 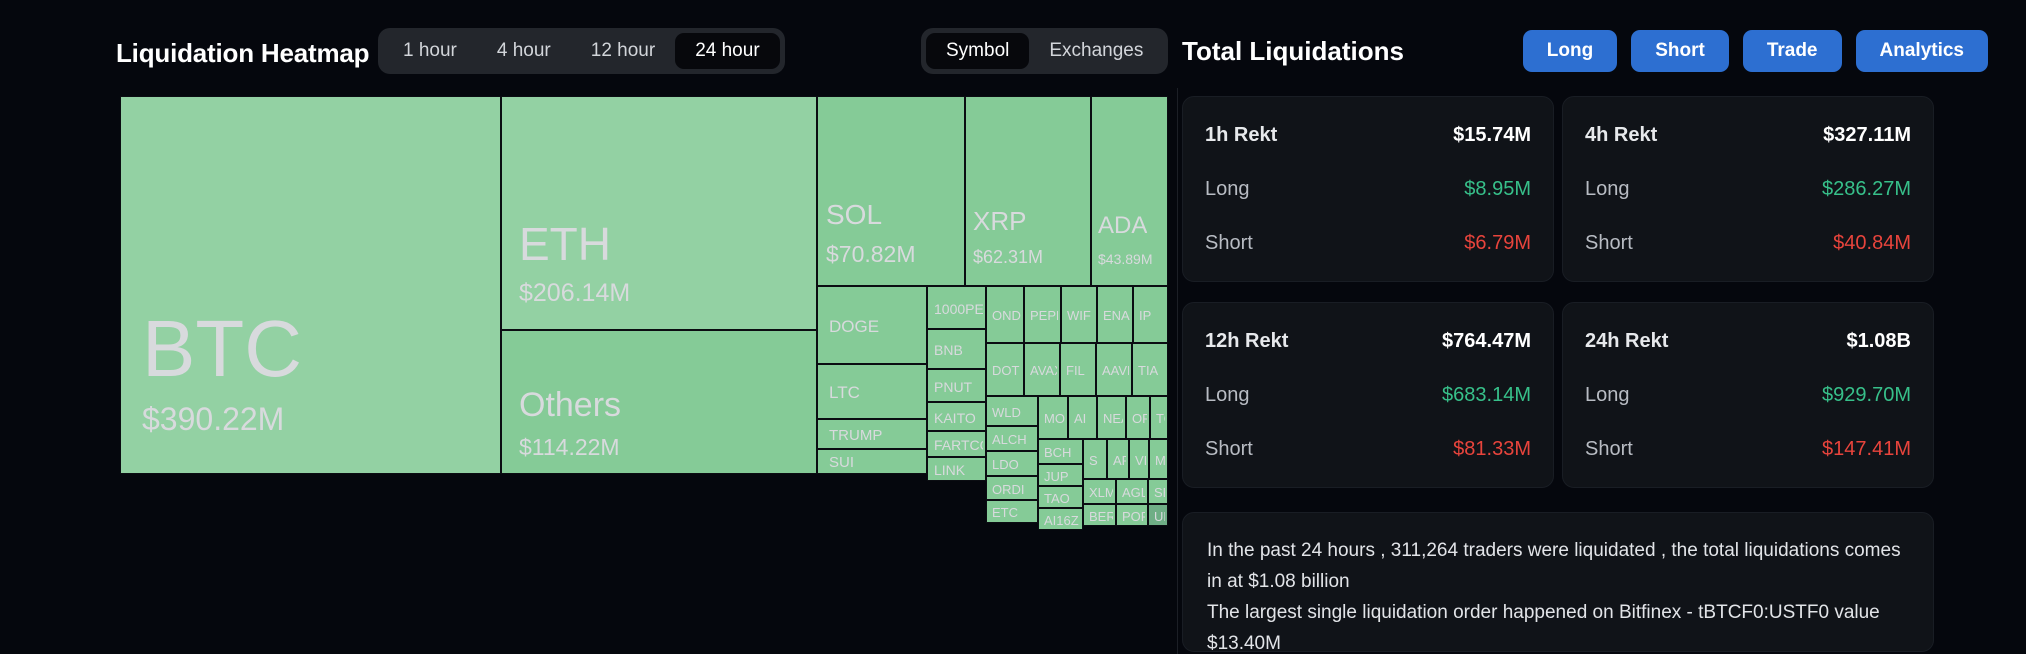 I want to click on treemap-tile-ada: ADA $43.89M, so click(x=1129, y=191).